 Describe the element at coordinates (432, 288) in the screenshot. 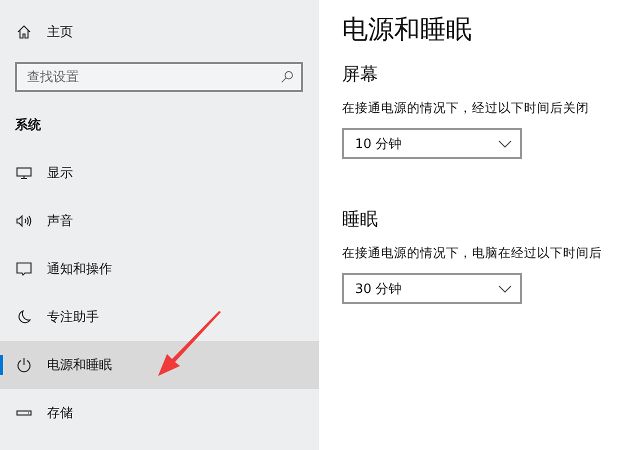

I see `time-dropdown: 30 分钟` at that location.